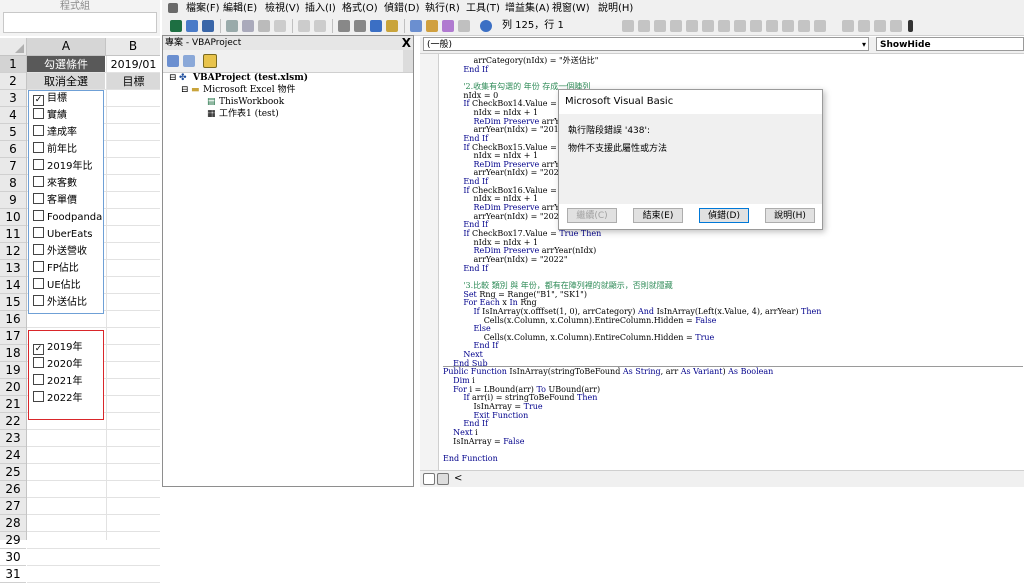 This screenshot has width=1024, height=583. What do you see at coordinates (644, 26) in the screenshot?
I see `outdent-icon` at bounding box center [644, 26].